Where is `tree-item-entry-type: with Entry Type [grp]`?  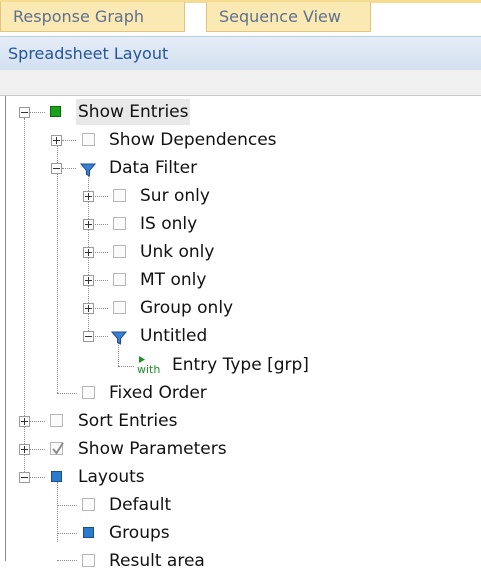 tree-item-entry-type: with Entry Type [grp] is located at coordinates (240, 365).